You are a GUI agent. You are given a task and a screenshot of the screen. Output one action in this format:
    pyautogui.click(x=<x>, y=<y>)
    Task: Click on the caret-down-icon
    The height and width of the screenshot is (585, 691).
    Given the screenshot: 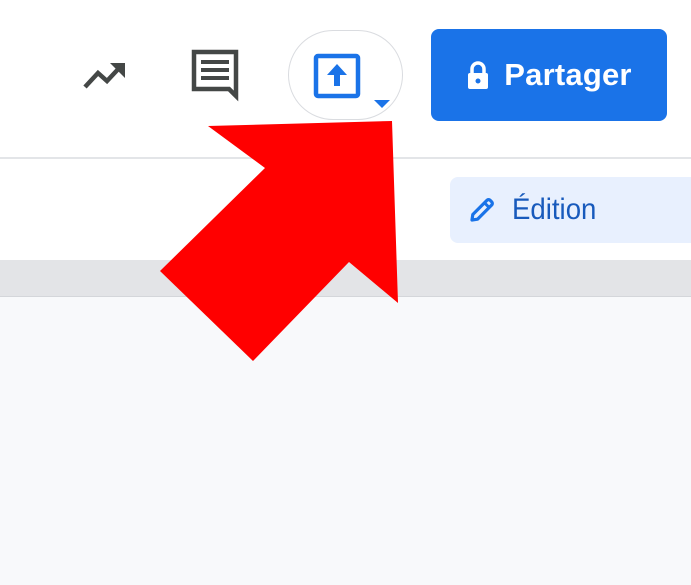 What is the action you would take?
    pyautogui.click(x=382, y=104)
    